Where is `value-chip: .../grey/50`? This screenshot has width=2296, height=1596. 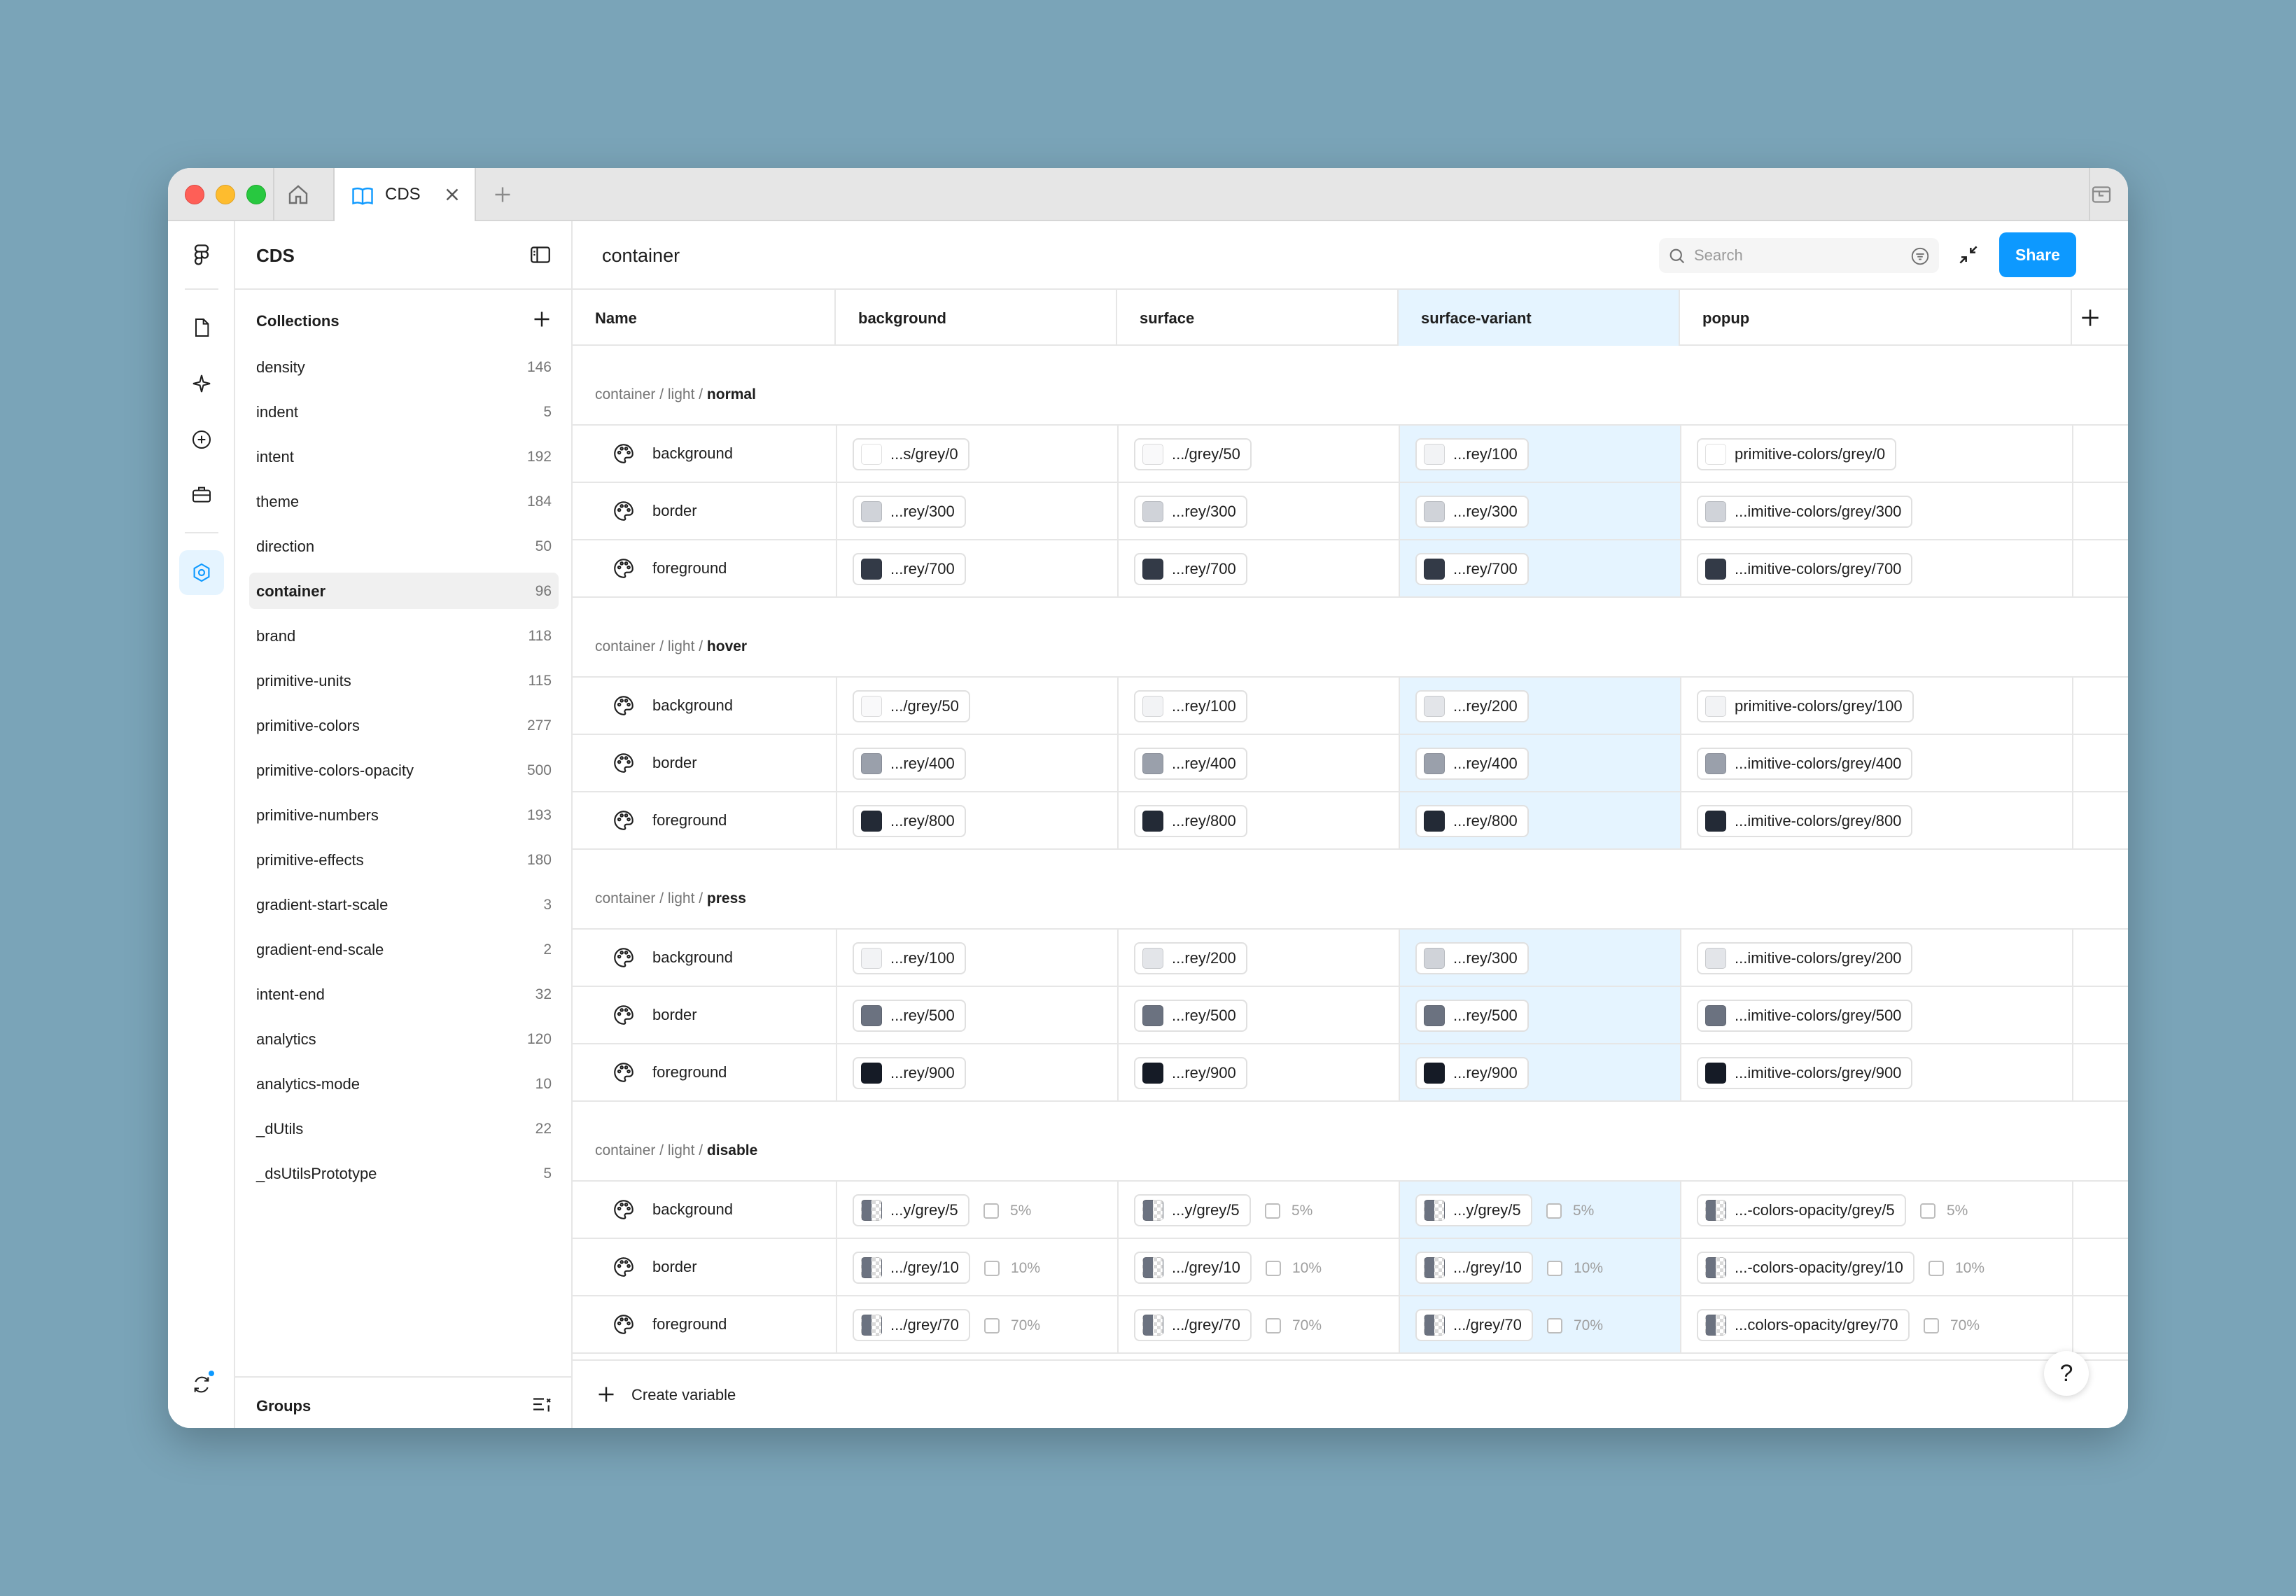 value-chip: .../grey/50 is located at coordinates (1193, 454).